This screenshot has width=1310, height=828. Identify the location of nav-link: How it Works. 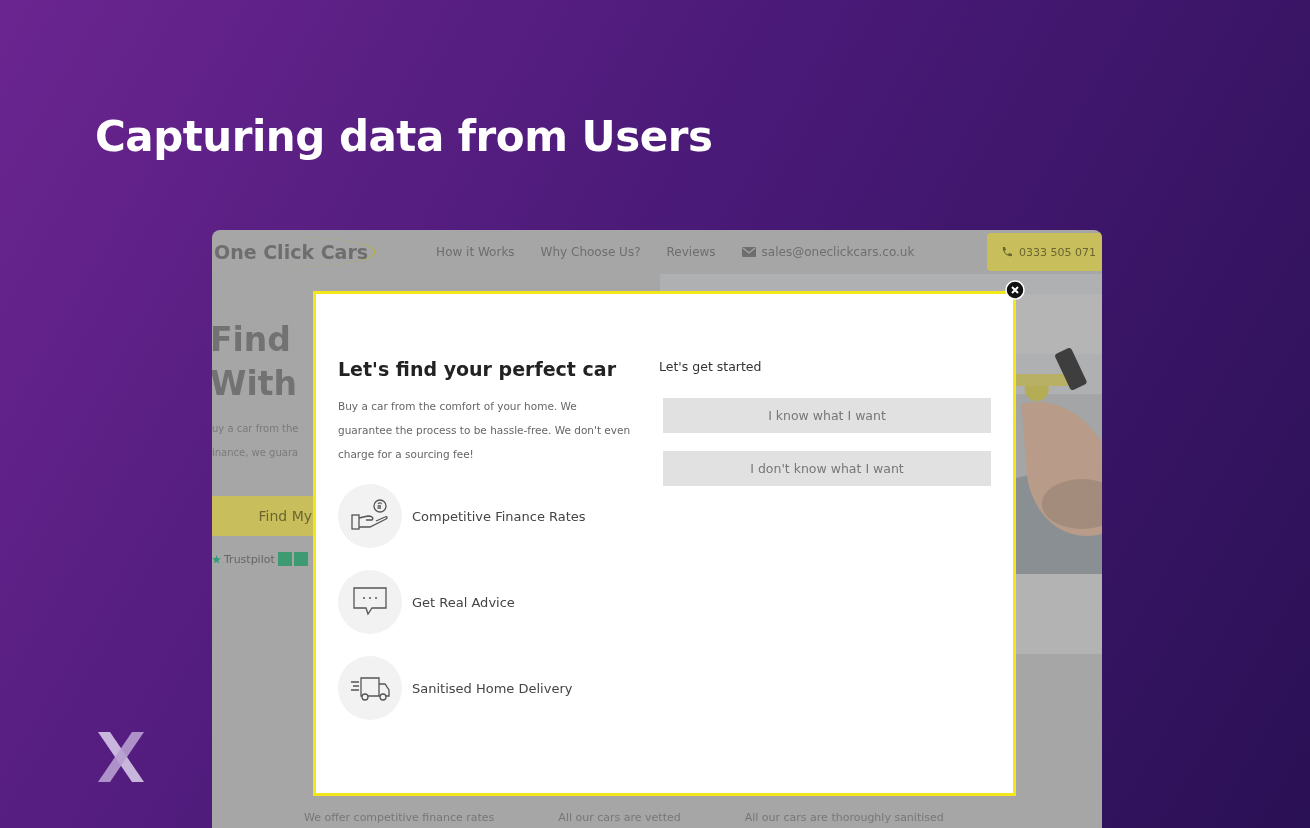
(475, 252).